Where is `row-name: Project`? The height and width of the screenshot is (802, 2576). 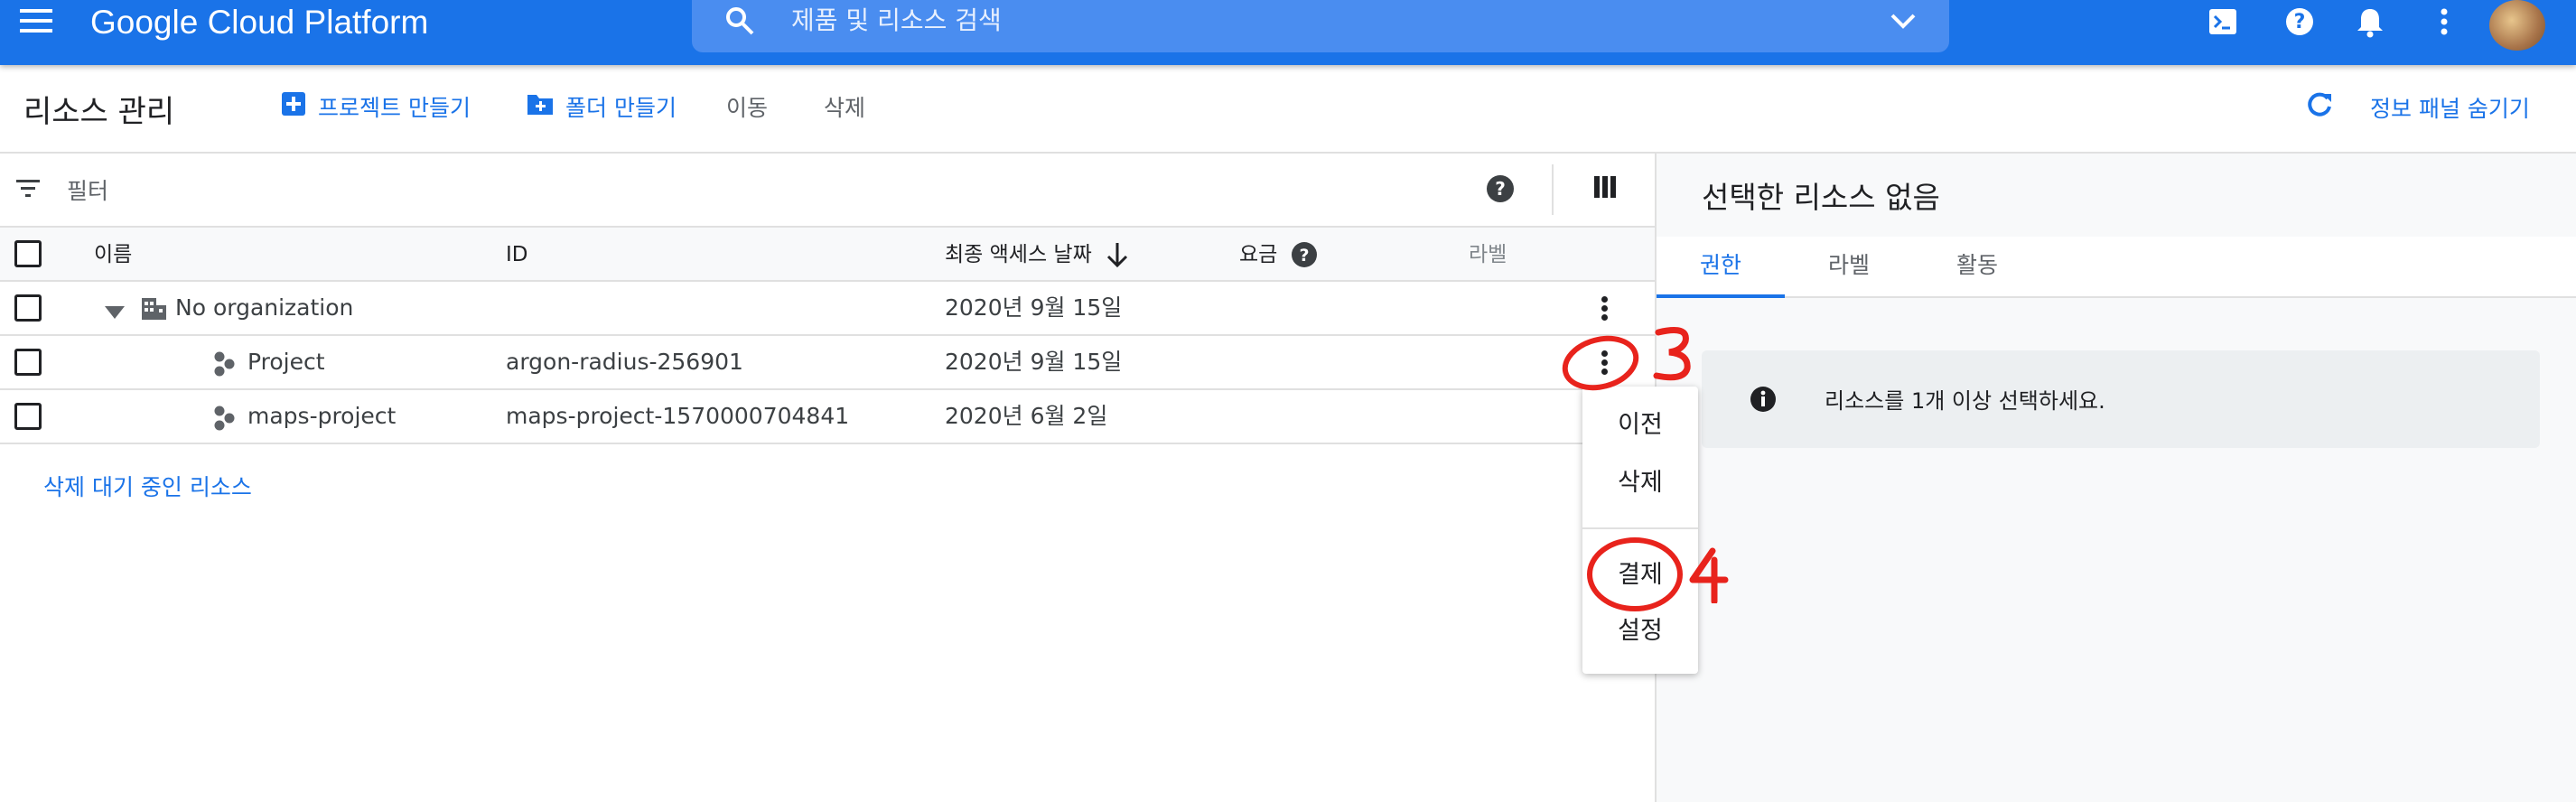
row-name: Project is located at coordinates (286, 362).